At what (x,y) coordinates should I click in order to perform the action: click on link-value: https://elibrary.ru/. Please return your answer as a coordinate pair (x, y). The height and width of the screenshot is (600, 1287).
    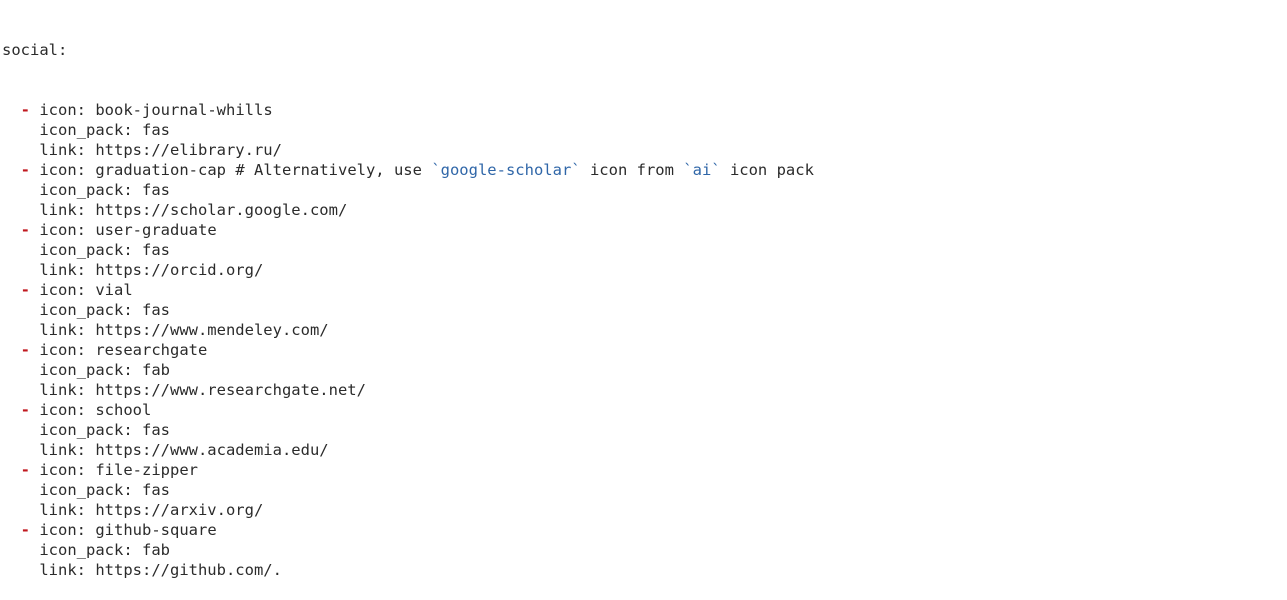
    Looking at the image, I should click on (188, 150).